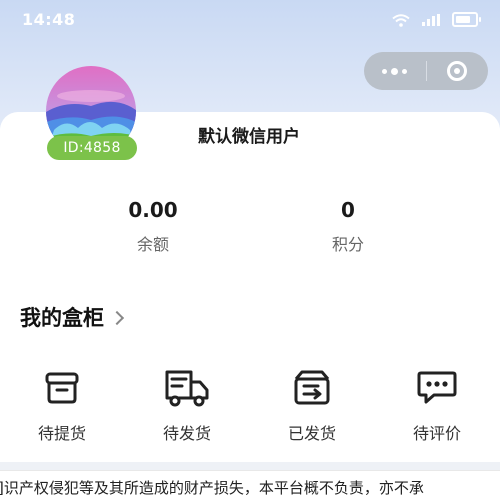 This screenshot has width=500, height=501. What do you see at coordinates (62, 388) in the screenshot?
I see `box-icon` at bounding box center [62, 388].